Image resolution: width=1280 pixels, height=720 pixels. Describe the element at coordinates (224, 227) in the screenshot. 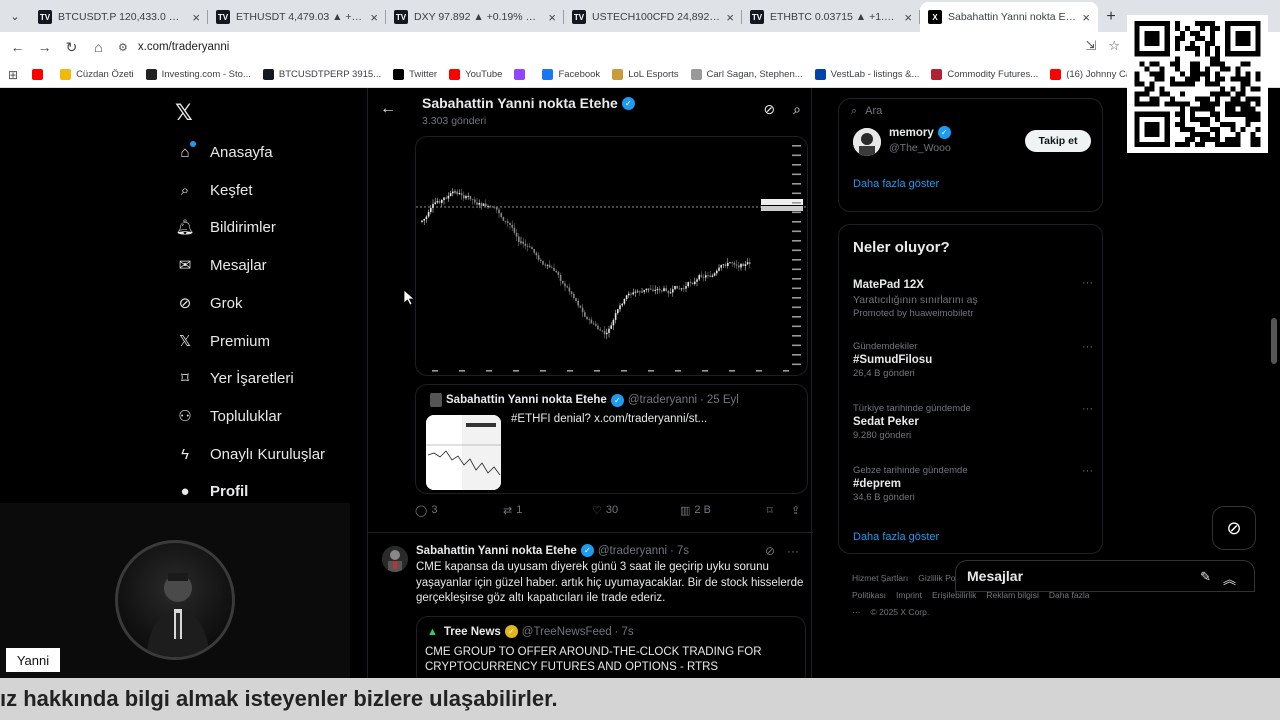

I see `nav-item-bell: 🔔︎ Bildirimler` at that location.